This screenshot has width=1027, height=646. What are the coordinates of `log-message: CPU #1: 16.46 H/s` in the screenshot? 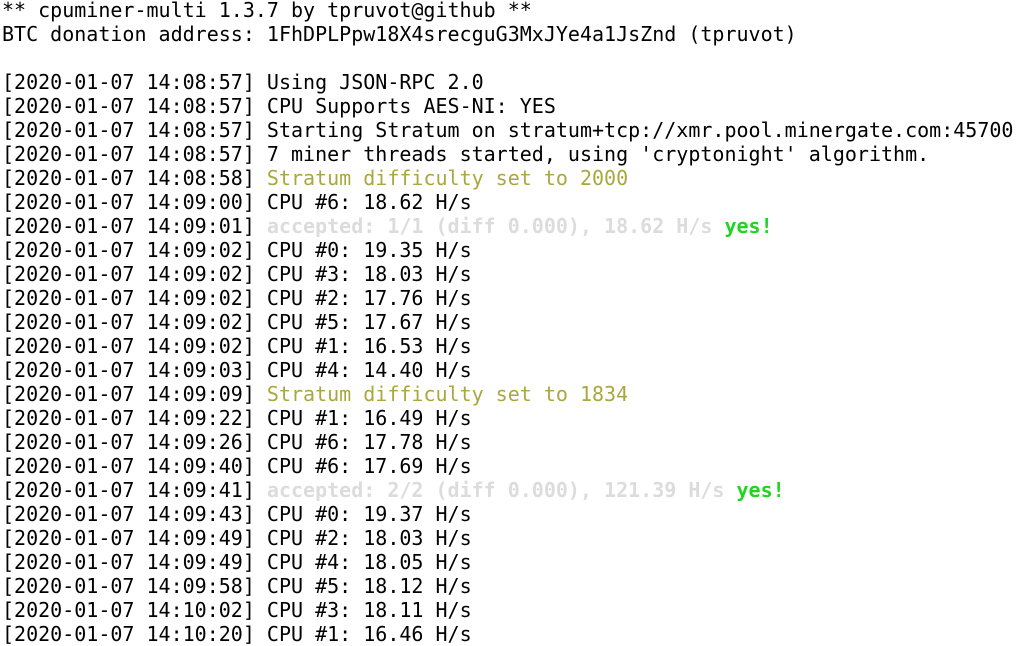 It's located at (369, 634).